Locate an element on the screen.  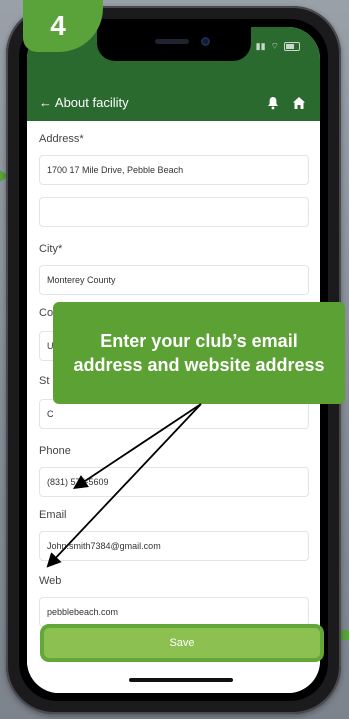
phone-label: Phone is located at coordinates (55, 451).